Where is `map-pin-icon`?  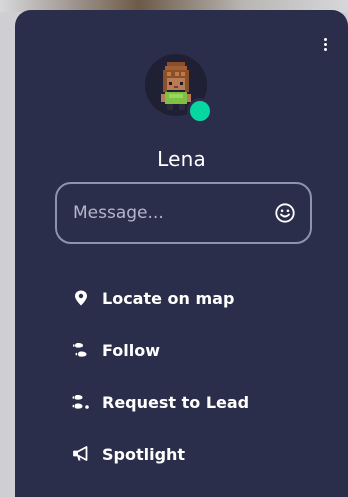
map-pin-icon is located at coordinates (81, 298).